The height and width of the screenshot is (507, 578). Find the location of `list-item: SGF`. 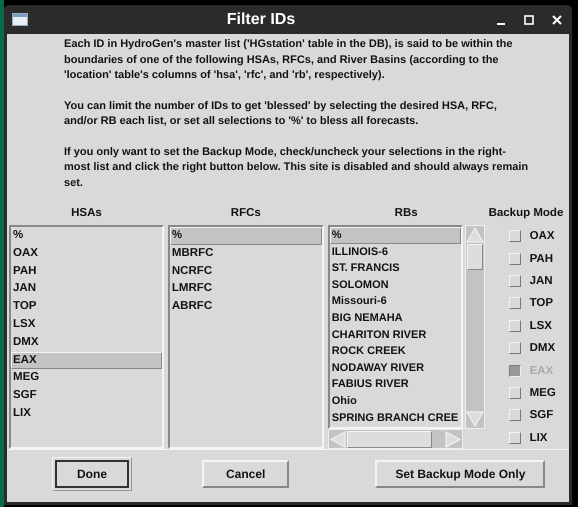

list-item: SGF is located at coordinates (86, 396).